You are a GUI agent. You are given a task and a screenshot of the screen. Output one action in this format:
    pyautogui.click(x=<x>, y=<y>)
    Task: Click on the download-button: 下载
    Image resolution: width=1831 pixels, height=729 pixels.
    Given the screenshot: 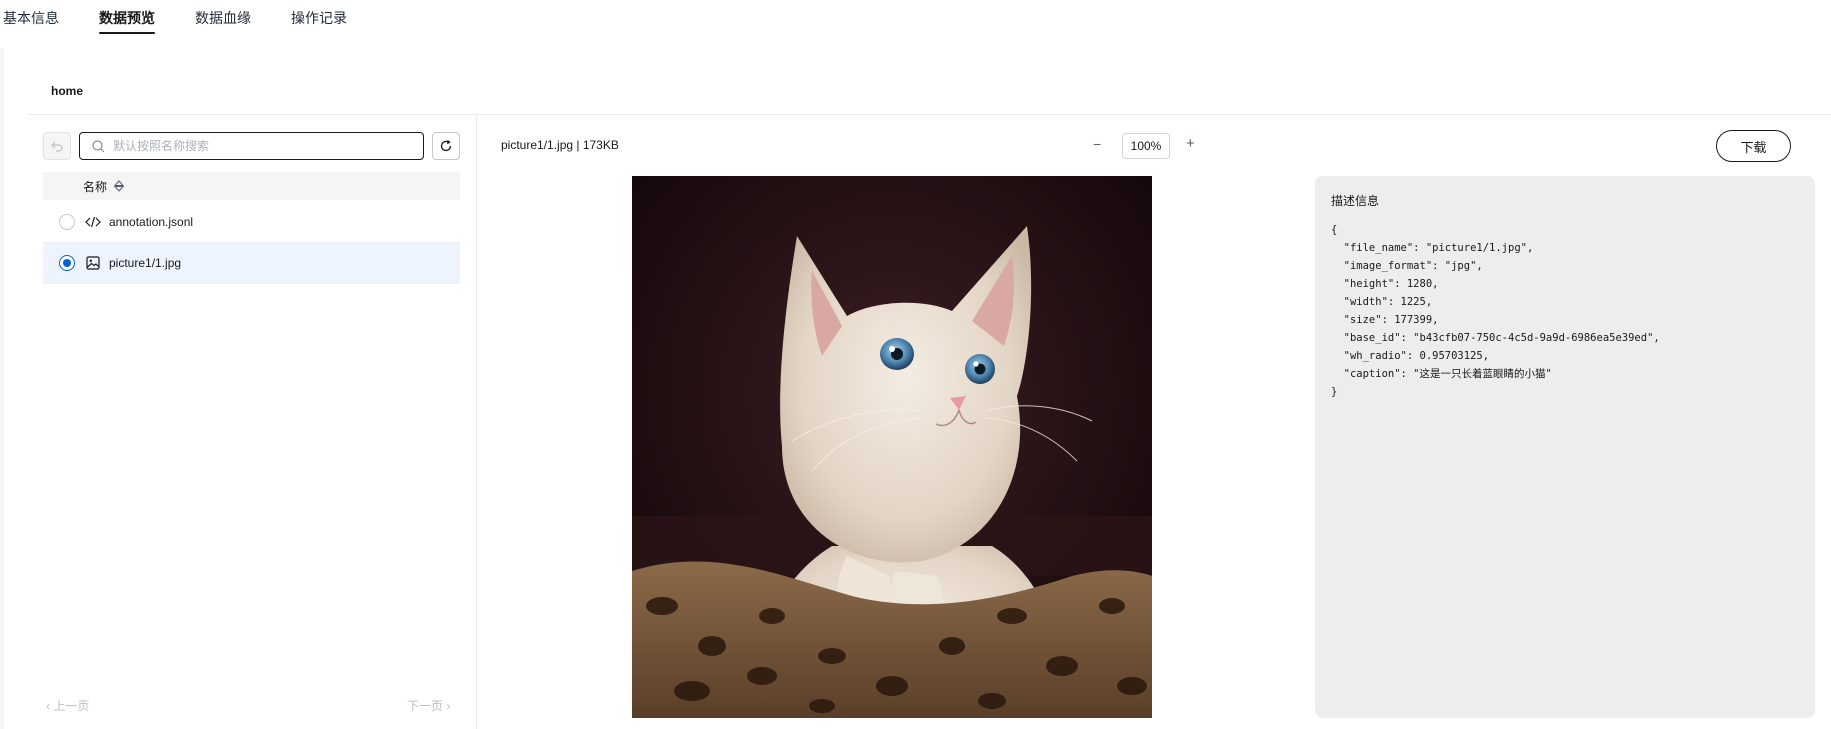 What is the action you would take?
    pyautogui.click(x=1753, y=146)
    